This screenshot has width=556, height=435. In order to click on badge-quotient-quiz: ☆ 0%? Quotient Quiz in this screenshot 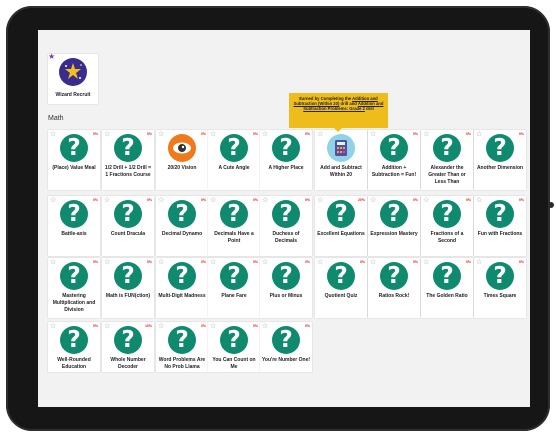, I will do `click(341, 288)`.